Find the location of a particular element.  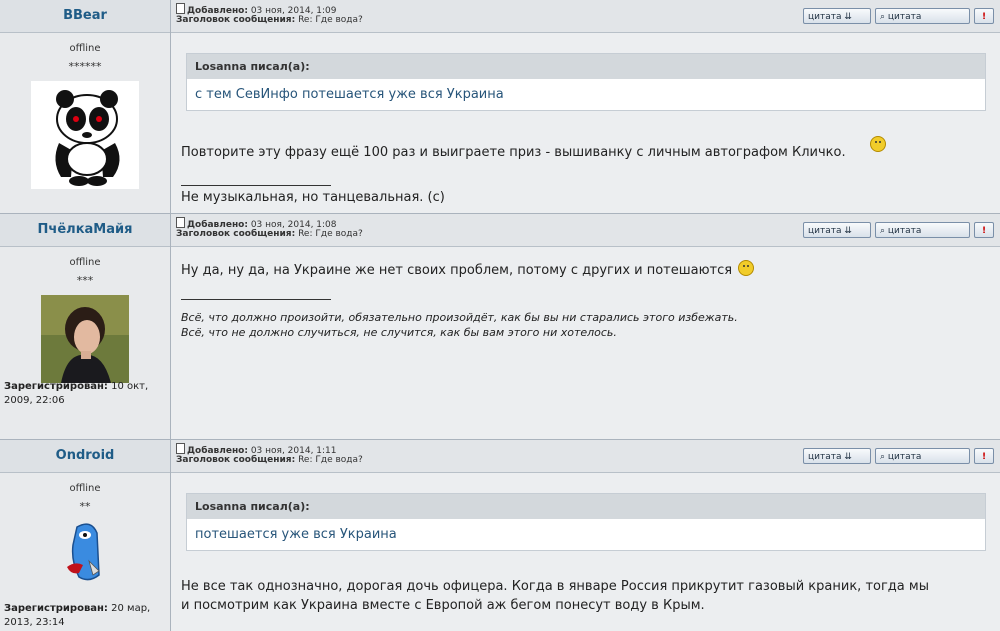

rank-stars: ** is located at coordinates (85, 506).